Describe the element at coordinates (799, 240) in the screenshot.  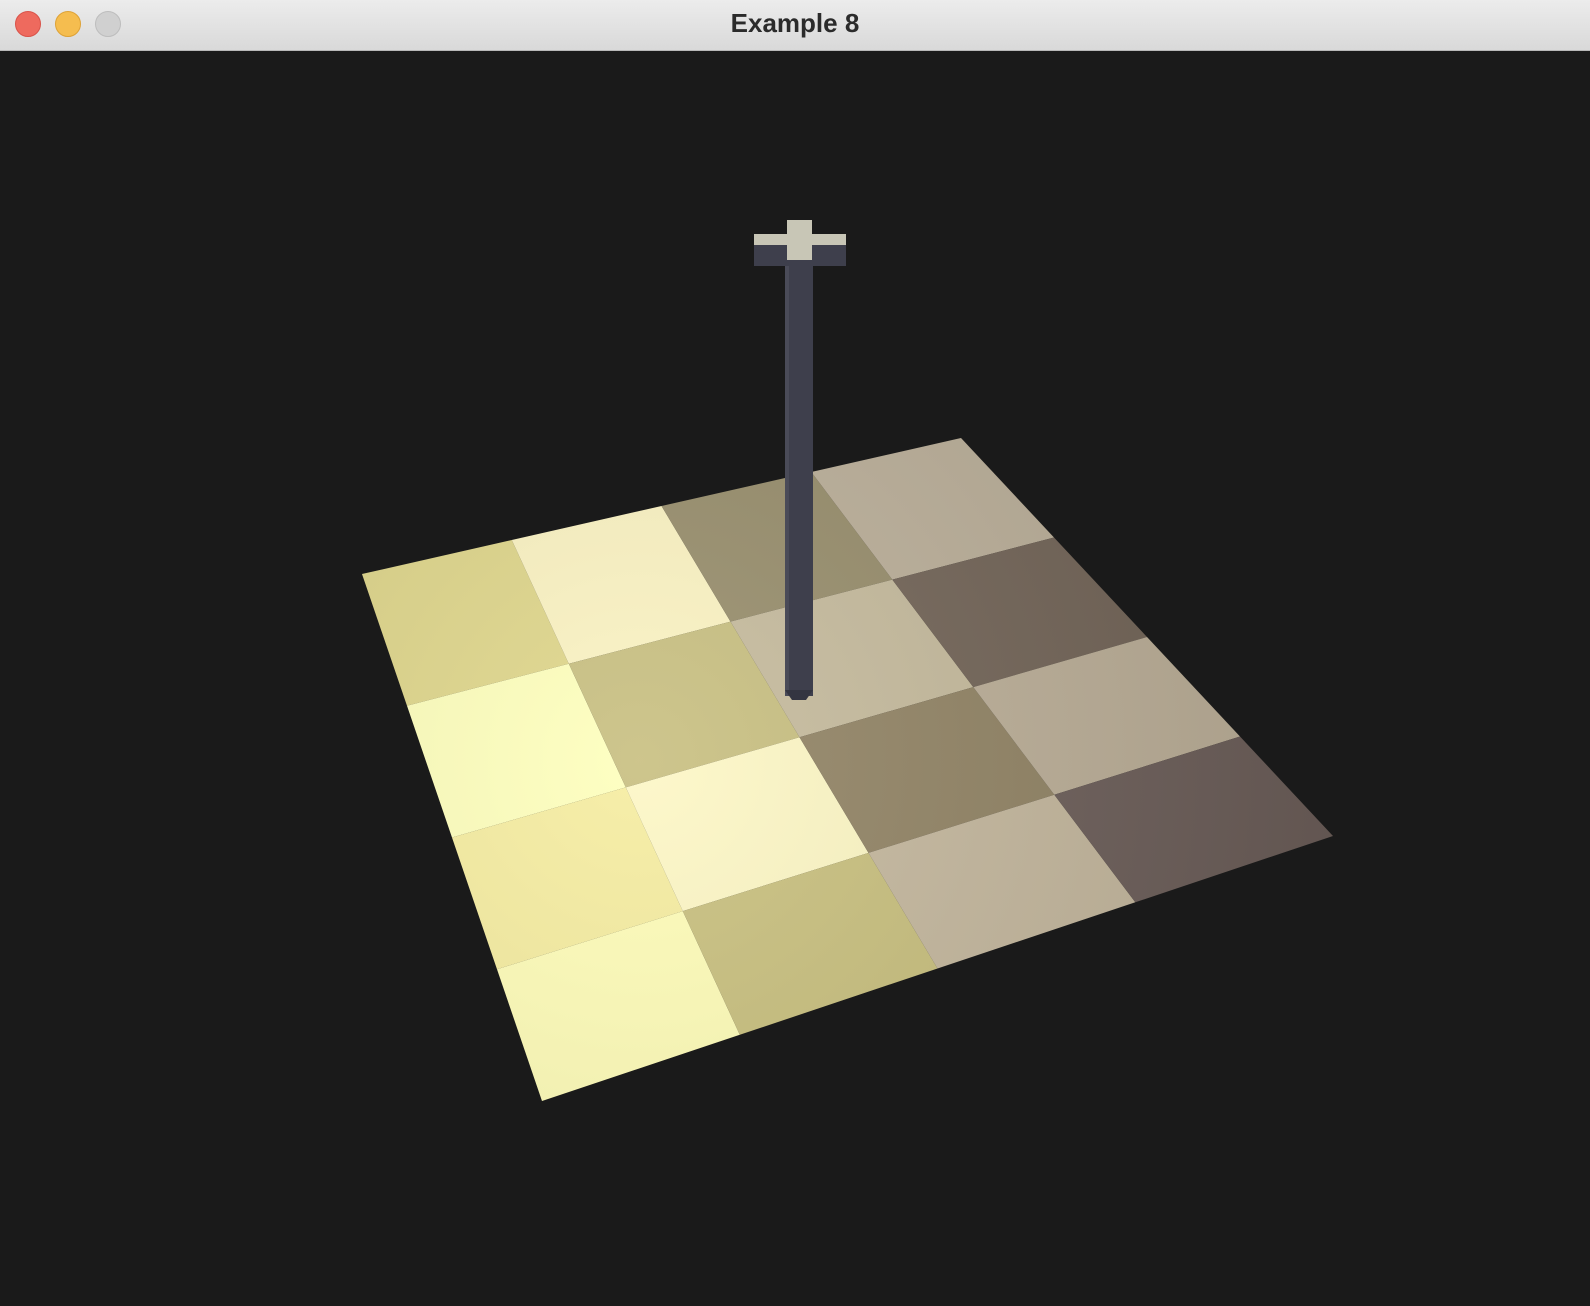
I see `pole-cap` at that location.